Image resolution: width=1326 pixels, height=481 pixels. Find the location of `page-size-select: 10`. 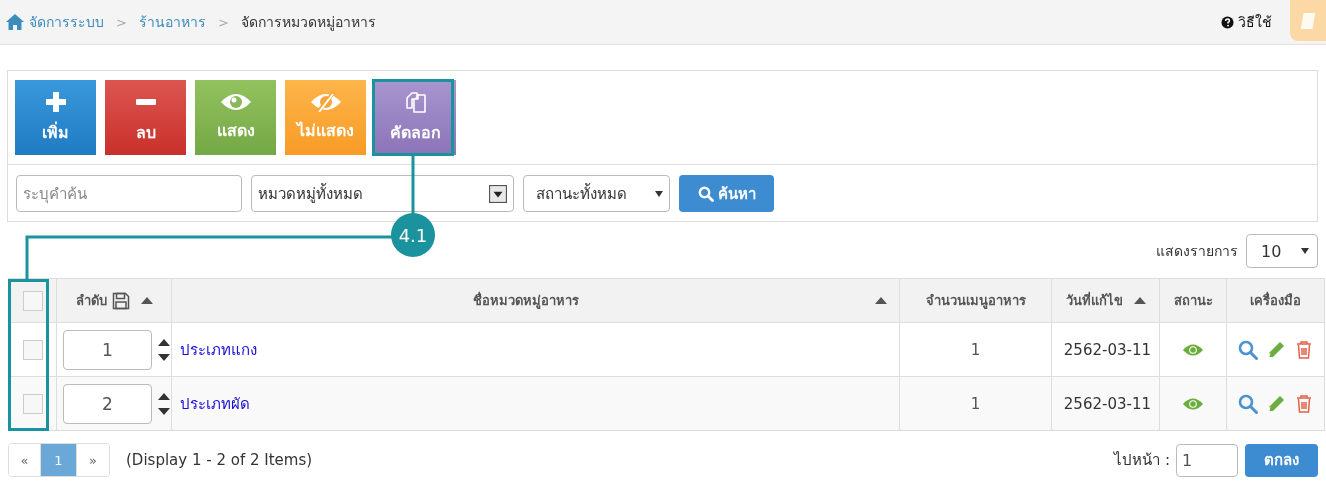

page-size-select: 10 is located at coordinates (1282, 251).